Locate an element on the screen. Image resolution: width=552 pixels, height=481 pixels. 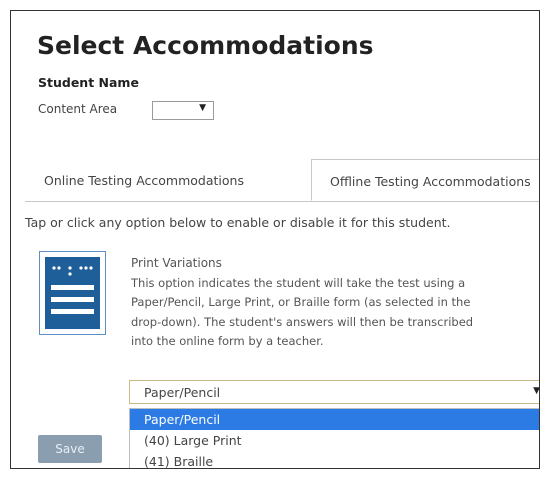
save-button: Save is located at coordinates (70, 449).